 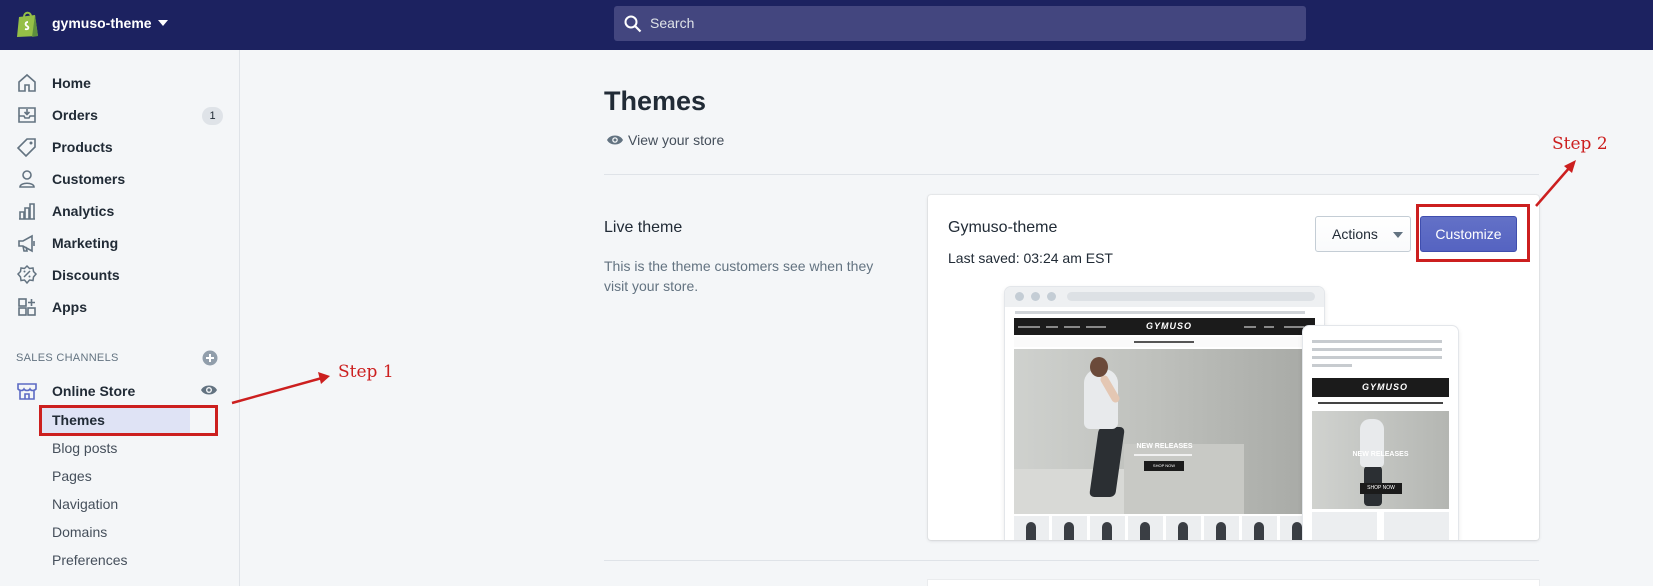 I want to click on step1-arrow, so click(x=277, y=390).